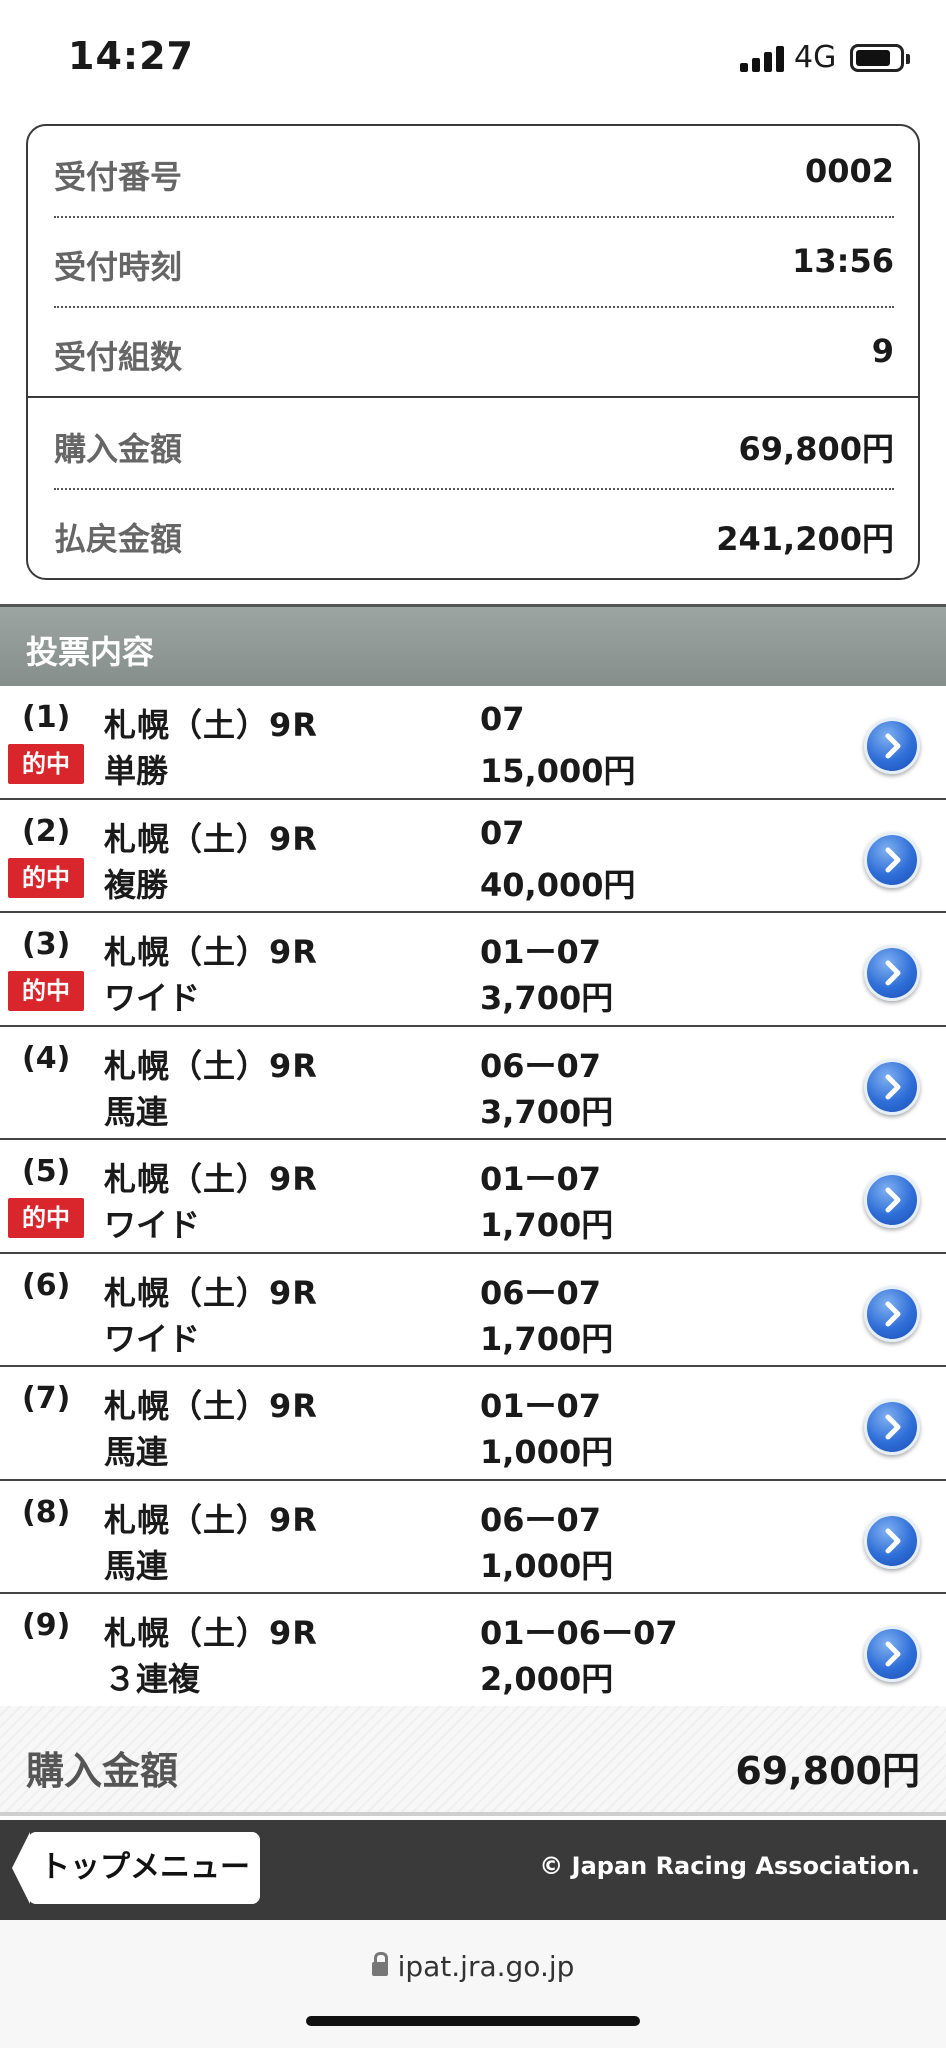 The height and width of the screenshot is (2048, 946). What do you see at coordinates (118, 177) in the screenshot?
I see `summary-label: 受付番号` at bounding box center [118, 177].